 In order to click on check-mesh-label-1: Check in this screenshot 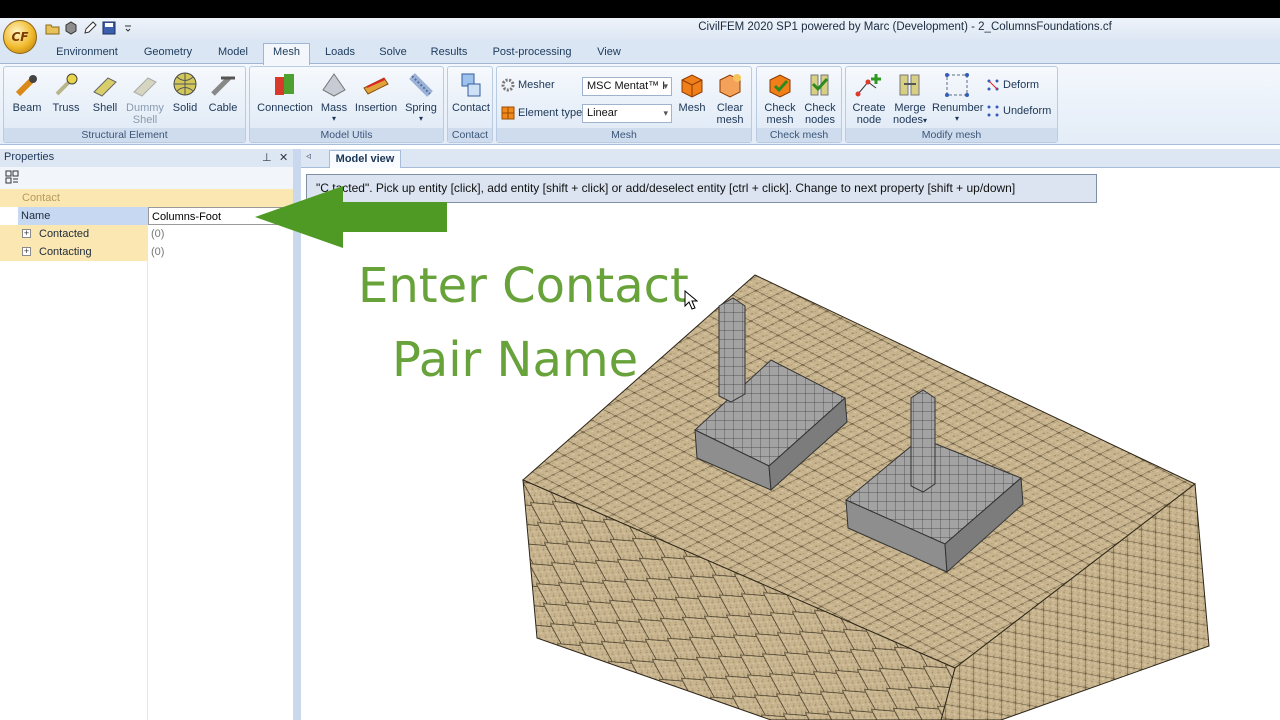, I will do `click(780, 108)`.